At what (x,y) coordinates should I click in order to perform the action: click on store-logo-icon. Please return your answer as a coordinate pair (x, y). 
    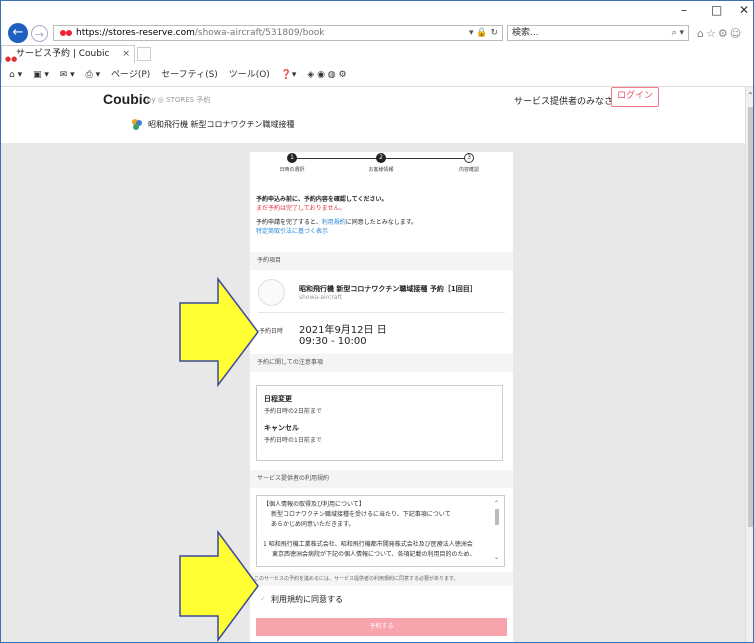
    Looking at the image, I should click on (137, 124).